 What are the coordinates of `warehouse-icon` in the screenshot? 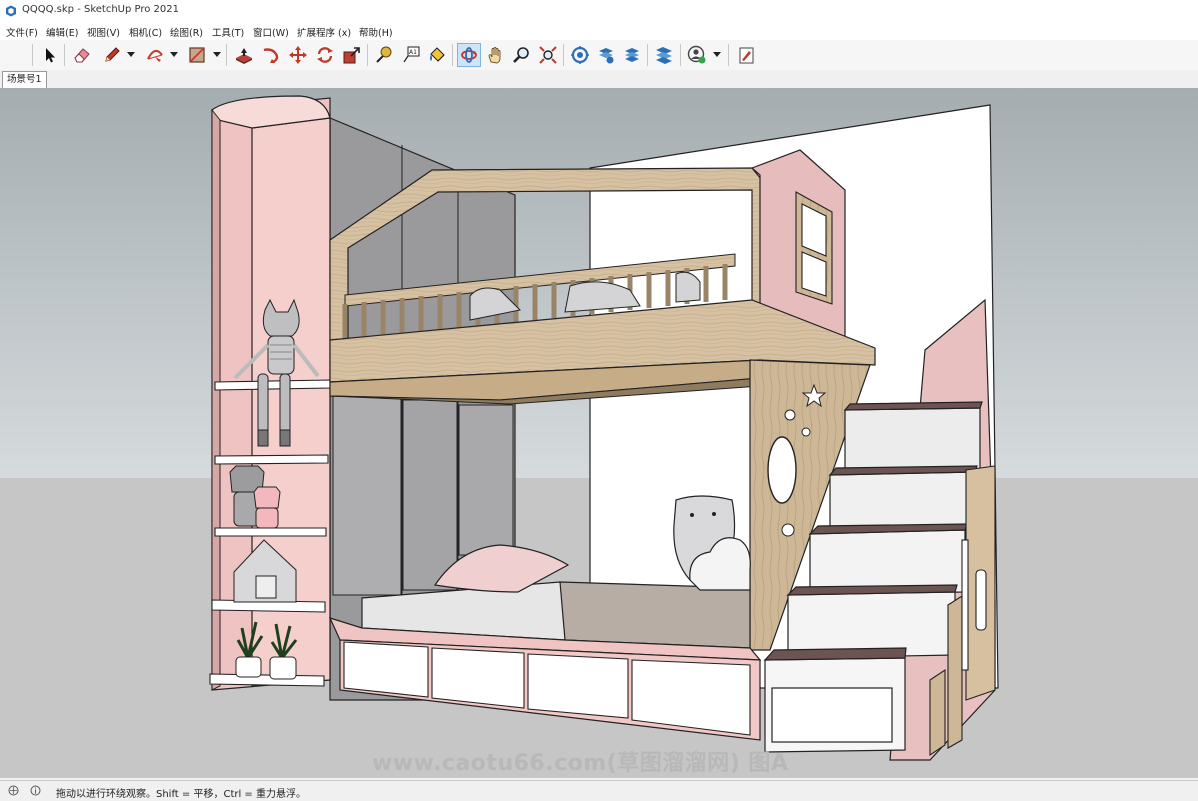 It's located at (580, 55).